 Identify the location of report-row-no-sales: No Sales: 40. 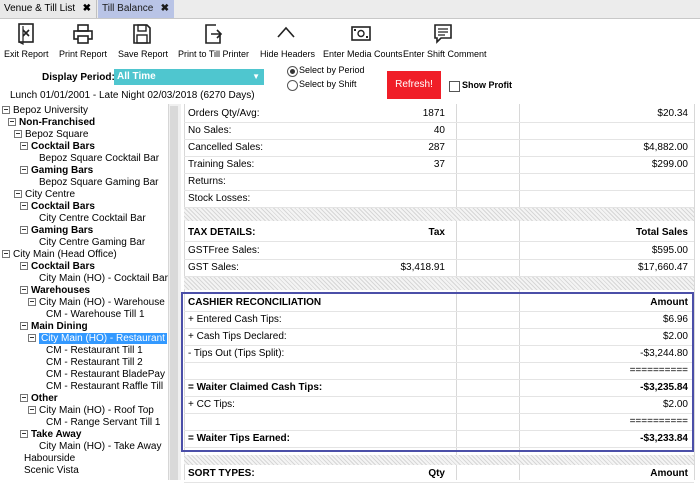
(439, 131).